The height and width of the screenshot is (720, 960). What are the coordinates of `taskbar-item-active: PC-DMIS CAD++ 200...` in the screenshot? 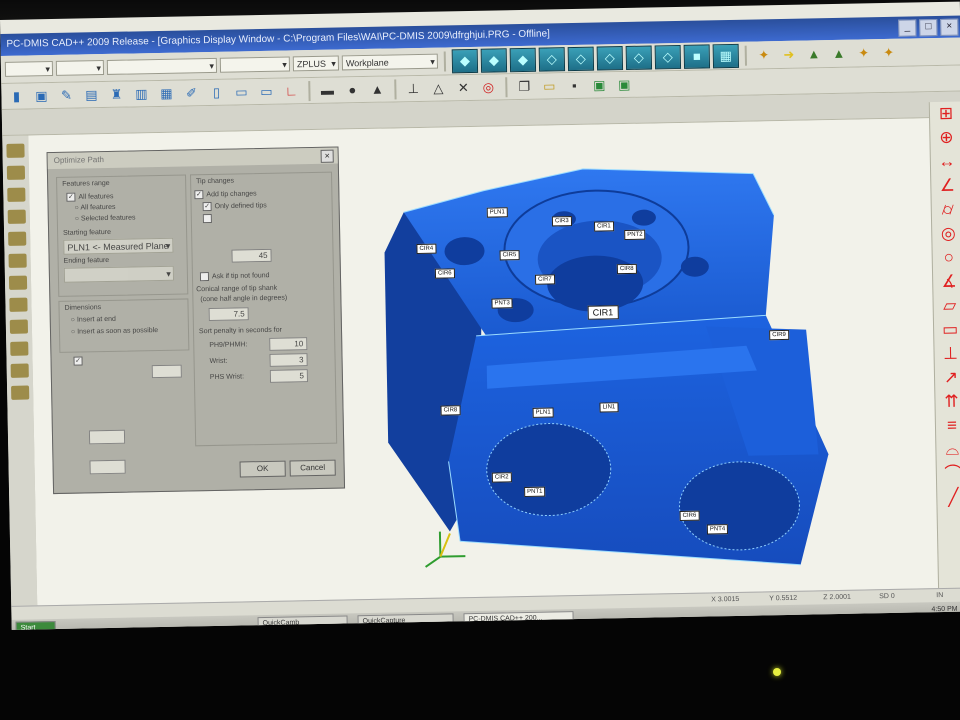 It's located at (518, 618).